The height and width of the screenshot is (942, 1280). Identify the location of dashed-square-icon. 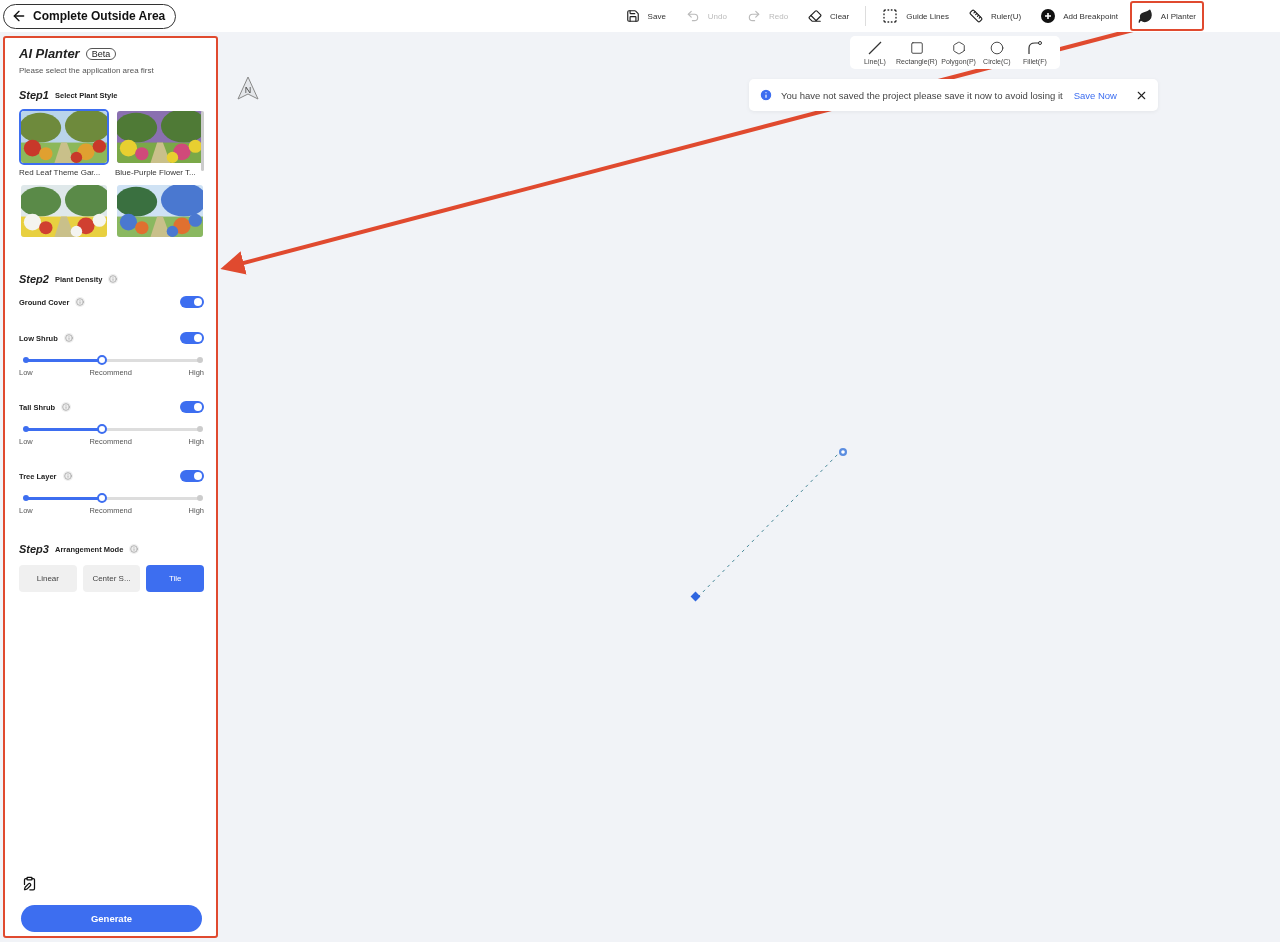
(890, 16).